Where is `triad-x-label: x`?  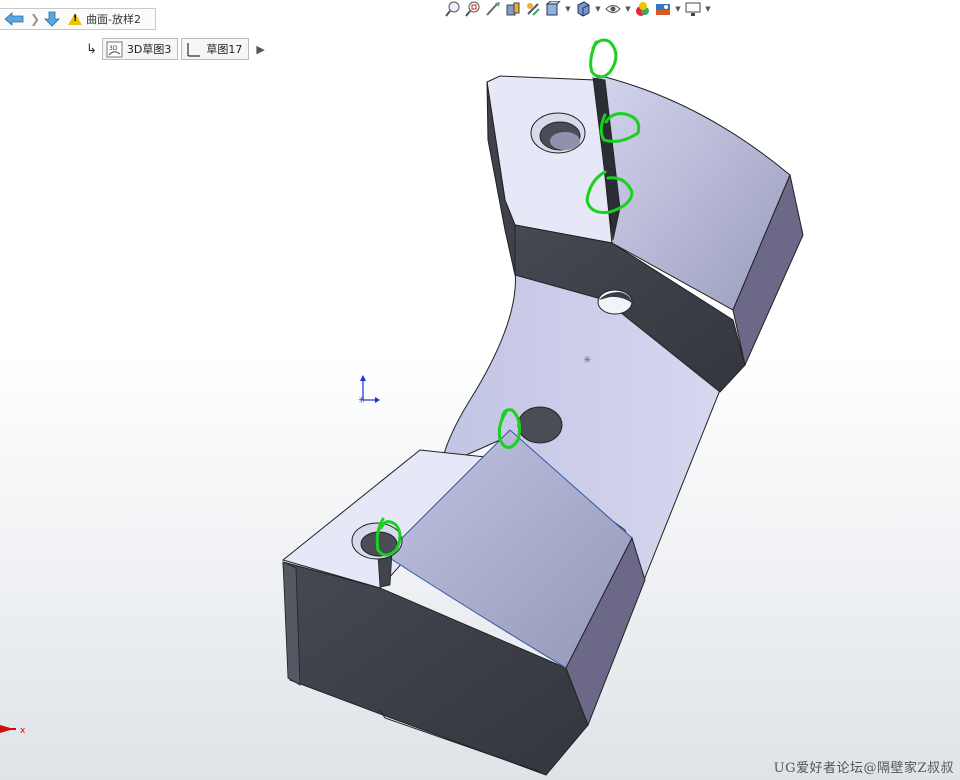
triad-x-label: x is located at coordinates (23, 731).